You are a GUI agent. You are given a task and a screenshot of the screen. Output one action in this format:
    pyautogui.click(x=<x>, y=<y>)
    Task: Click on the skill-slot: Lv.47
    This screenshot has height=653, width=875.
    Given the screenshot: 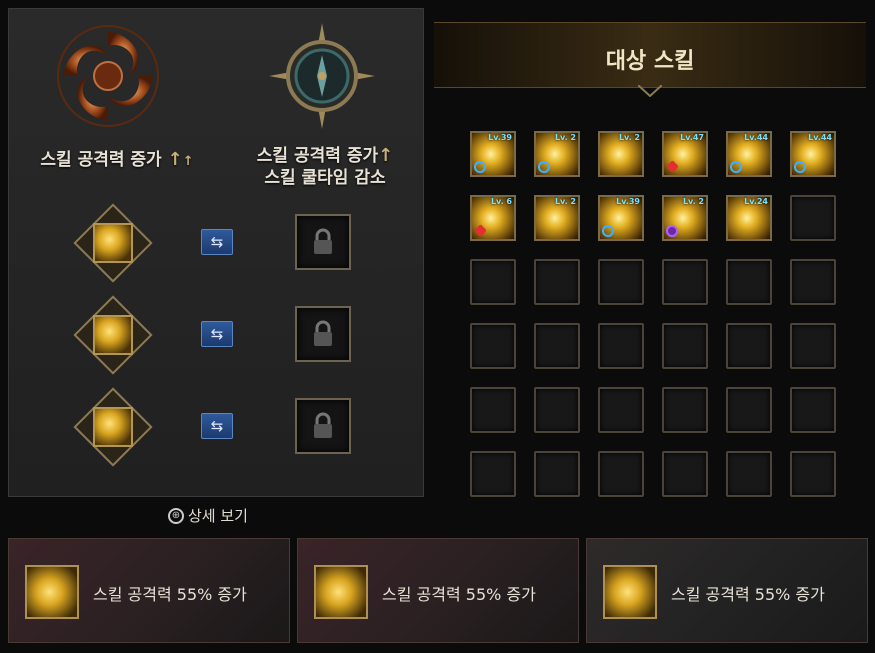 What is the action you would take?
    pyautogui.click(x=685, y=154)
    